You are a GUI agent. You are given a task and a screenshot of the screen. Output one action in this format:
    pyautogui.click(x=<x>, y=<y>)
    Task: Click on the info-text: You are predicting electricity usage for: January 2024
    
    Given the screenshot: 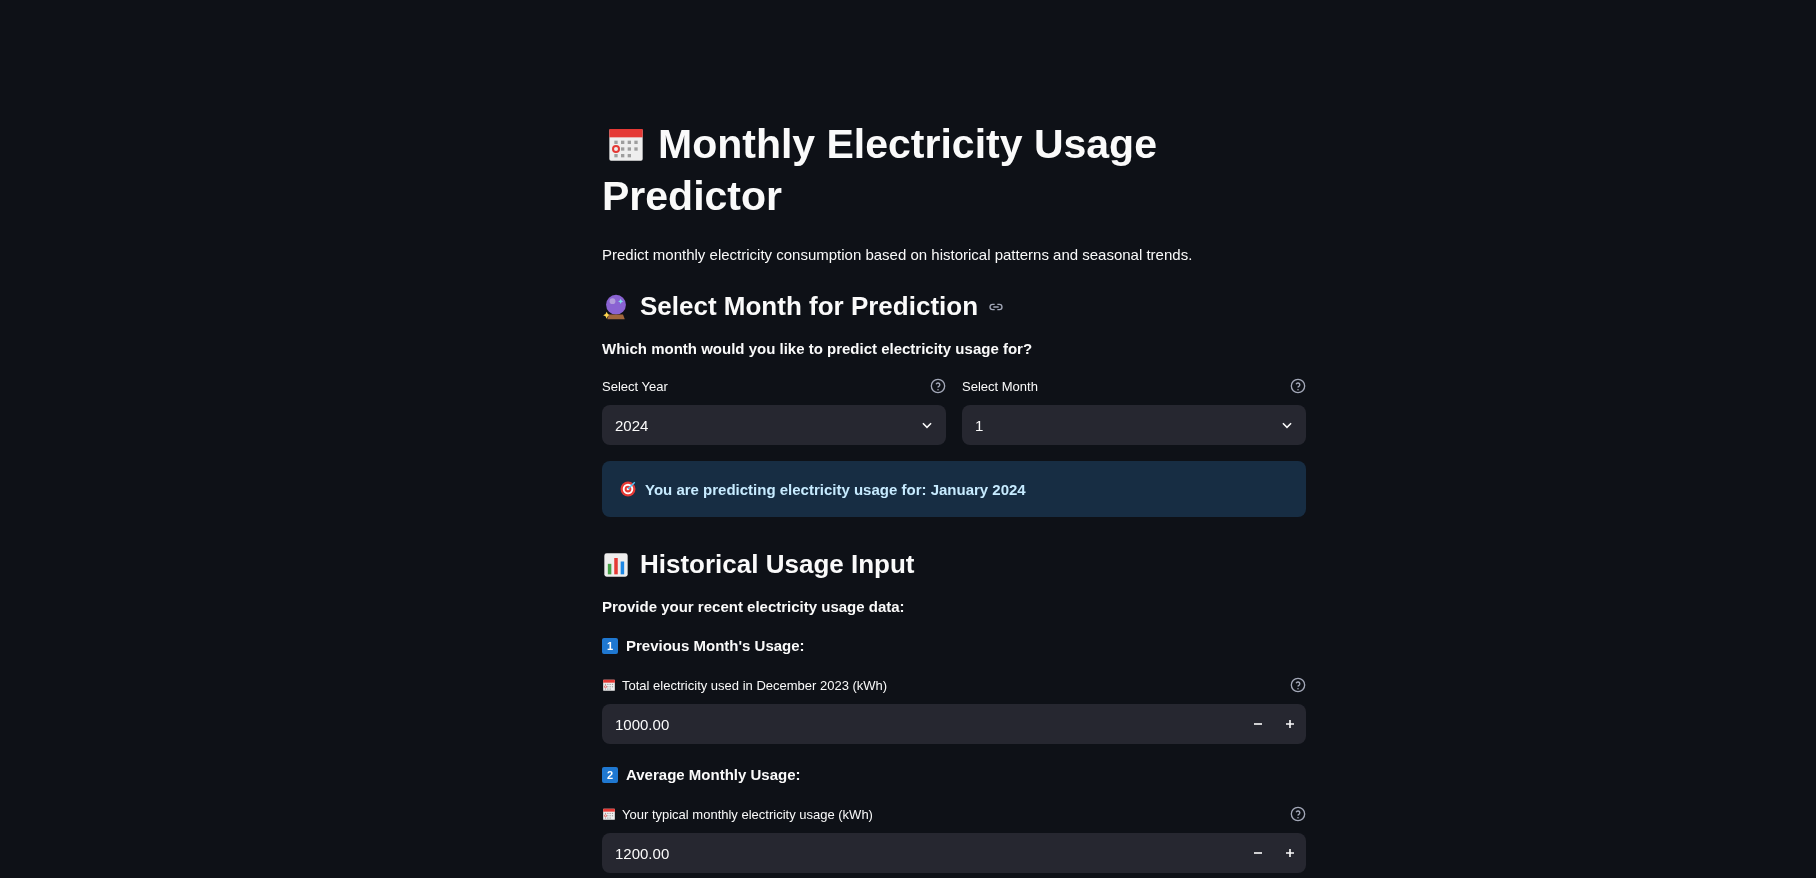 What is the action you would take?
    pyautogui.click(x=835, y=489)
    